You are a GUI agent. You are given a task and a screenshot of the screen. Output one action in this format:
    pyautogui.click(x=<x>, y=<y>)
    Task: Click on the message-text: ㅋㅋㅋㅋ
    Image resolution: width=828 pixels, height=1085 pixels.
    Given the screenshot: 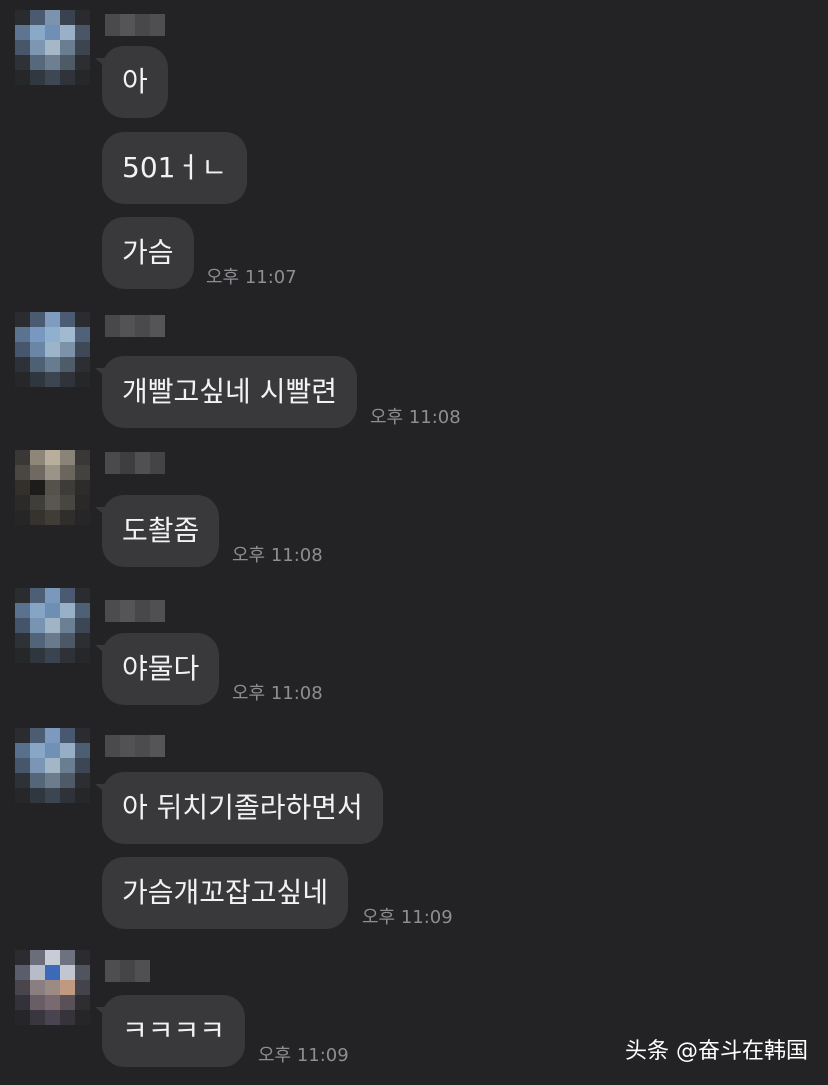 What is the action you would take?
    pyautogui.click(x=174, y=1030)
    